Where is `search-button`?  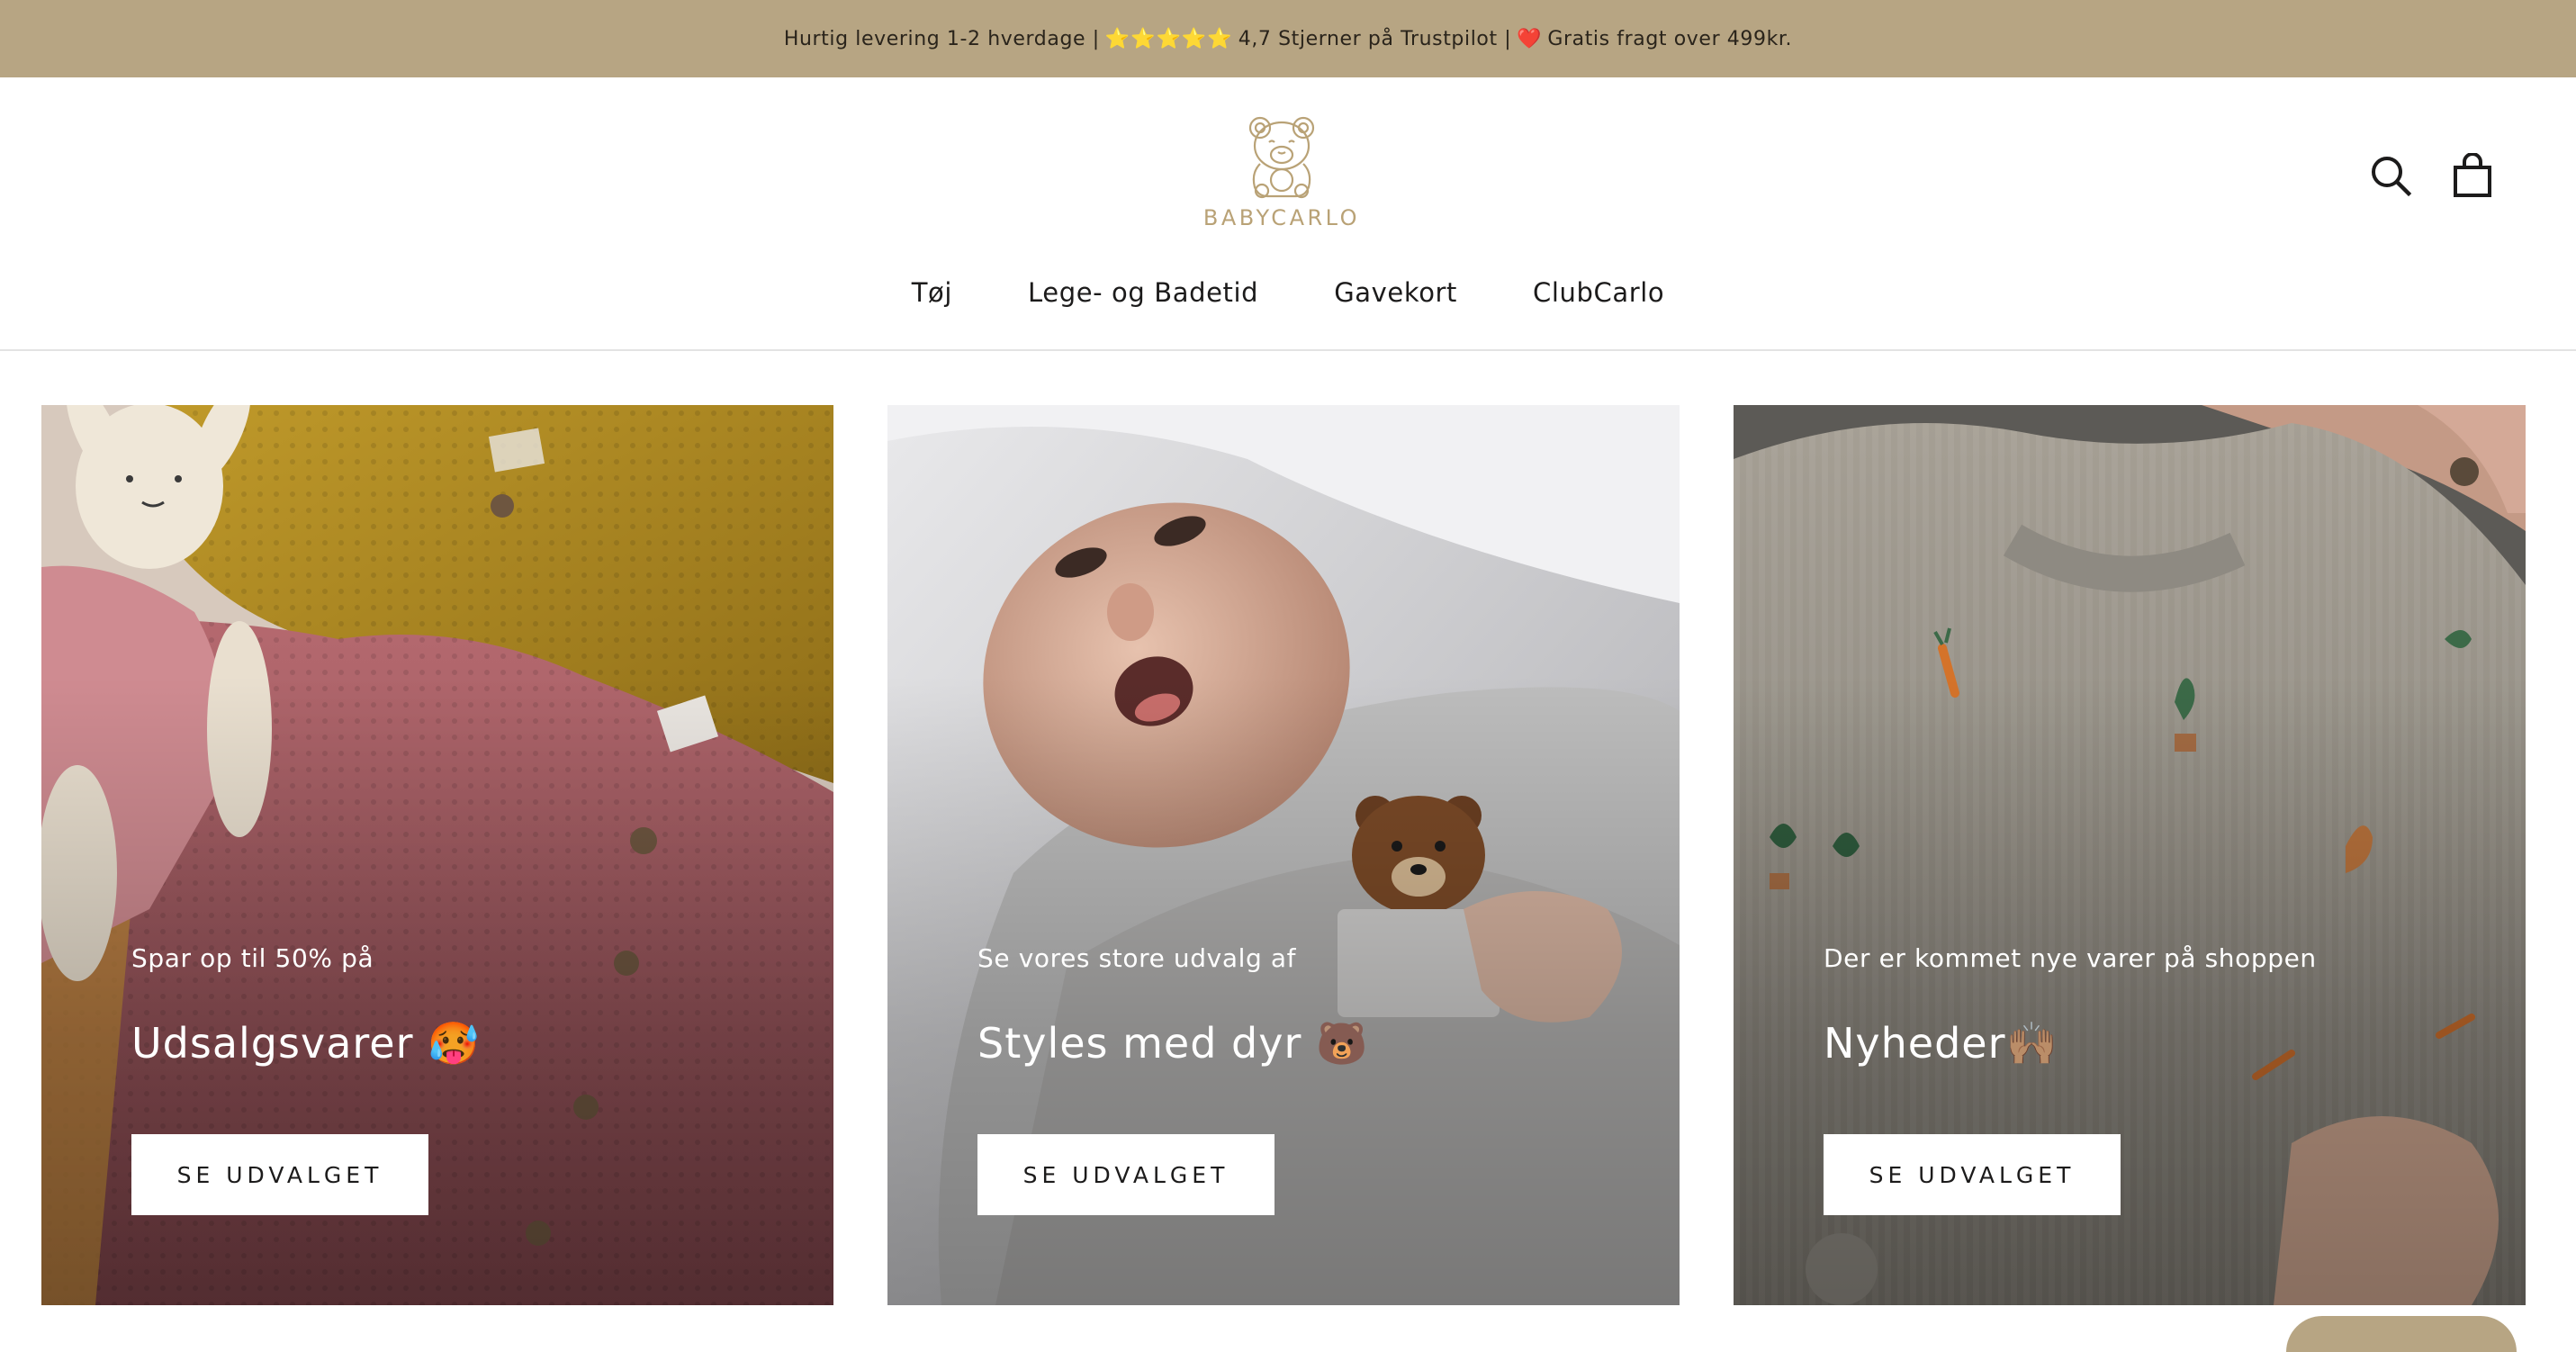 search-button is located at coordinates (2390, 175).